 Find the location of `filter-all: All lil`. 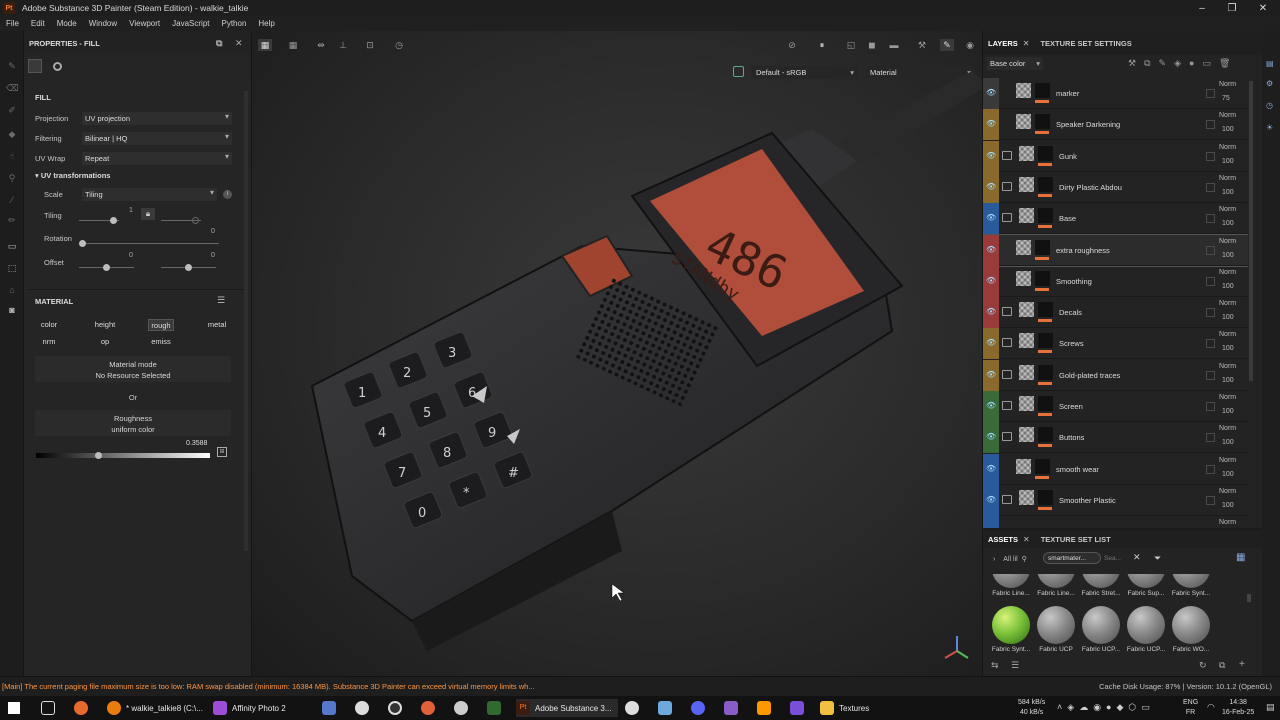

filter-all: All lil is located at coordinates (1010, 559).